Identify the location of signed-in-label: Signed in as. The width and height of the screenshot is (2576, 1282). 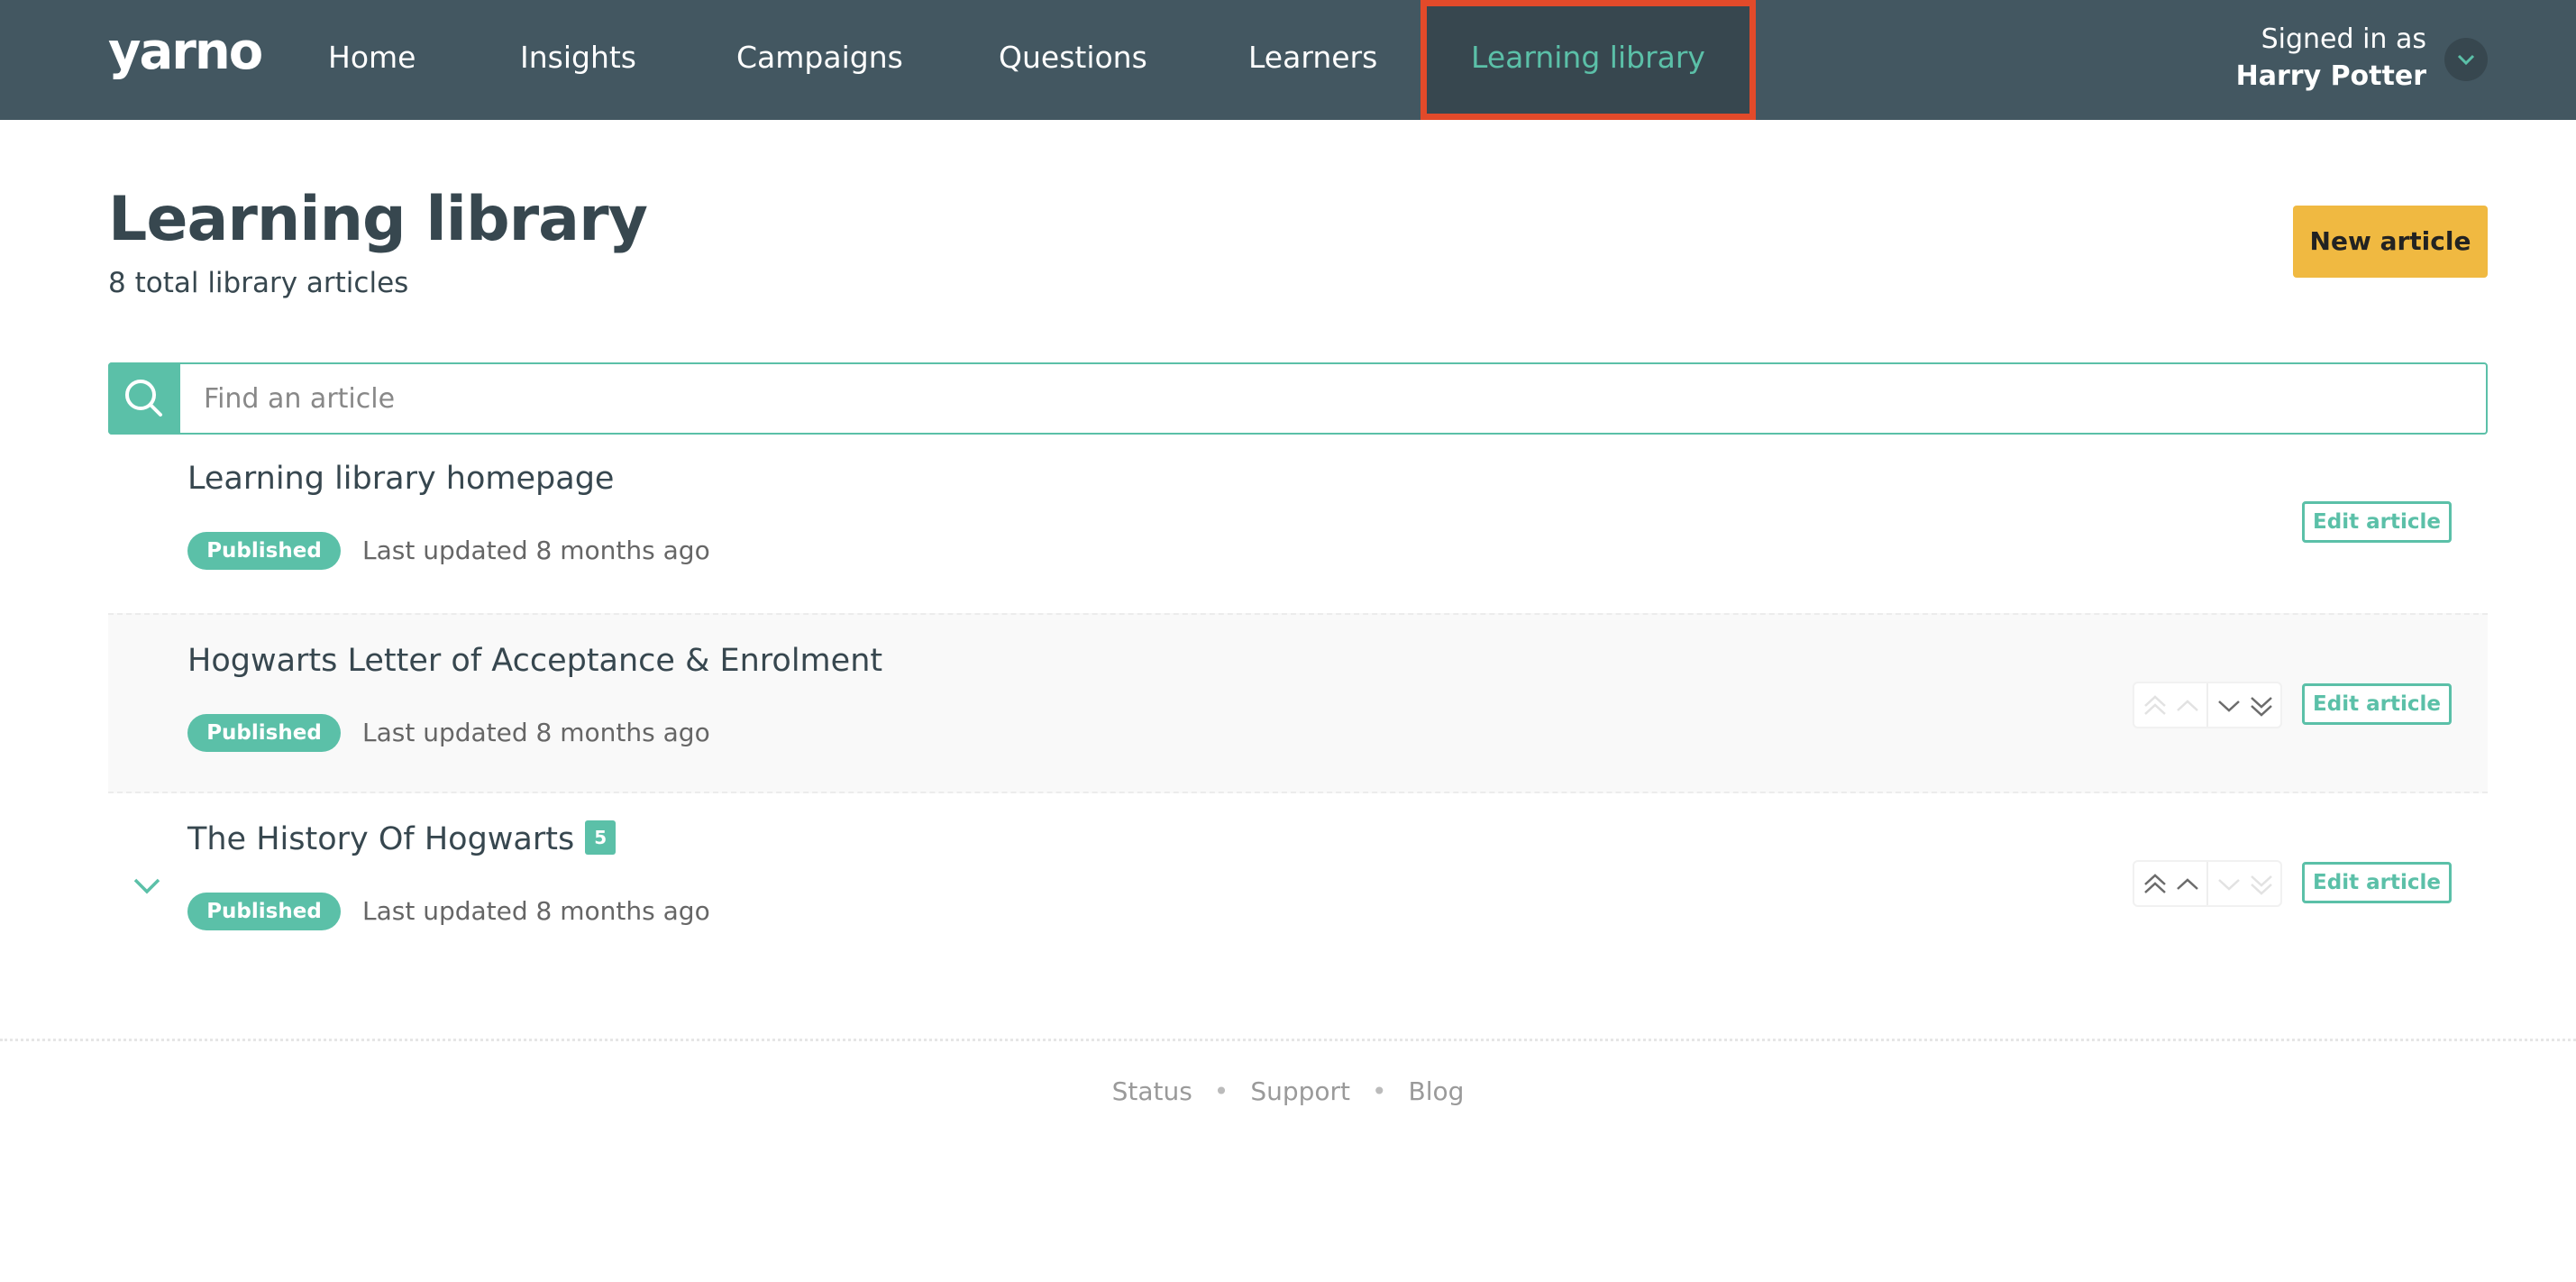
(2343, 39).